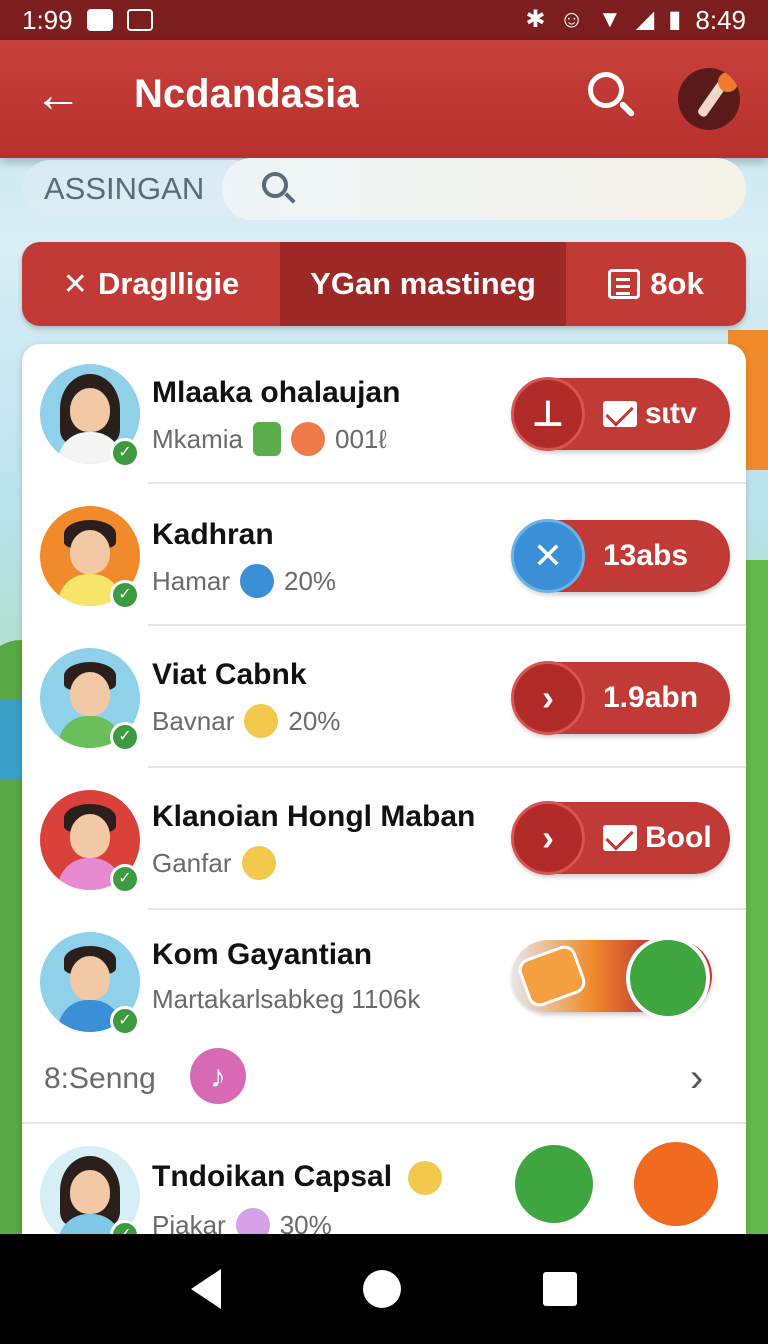 The width and height of the screenshot is (768, 1344). I want to click on download-icon: ⊥, so click(548, 414).